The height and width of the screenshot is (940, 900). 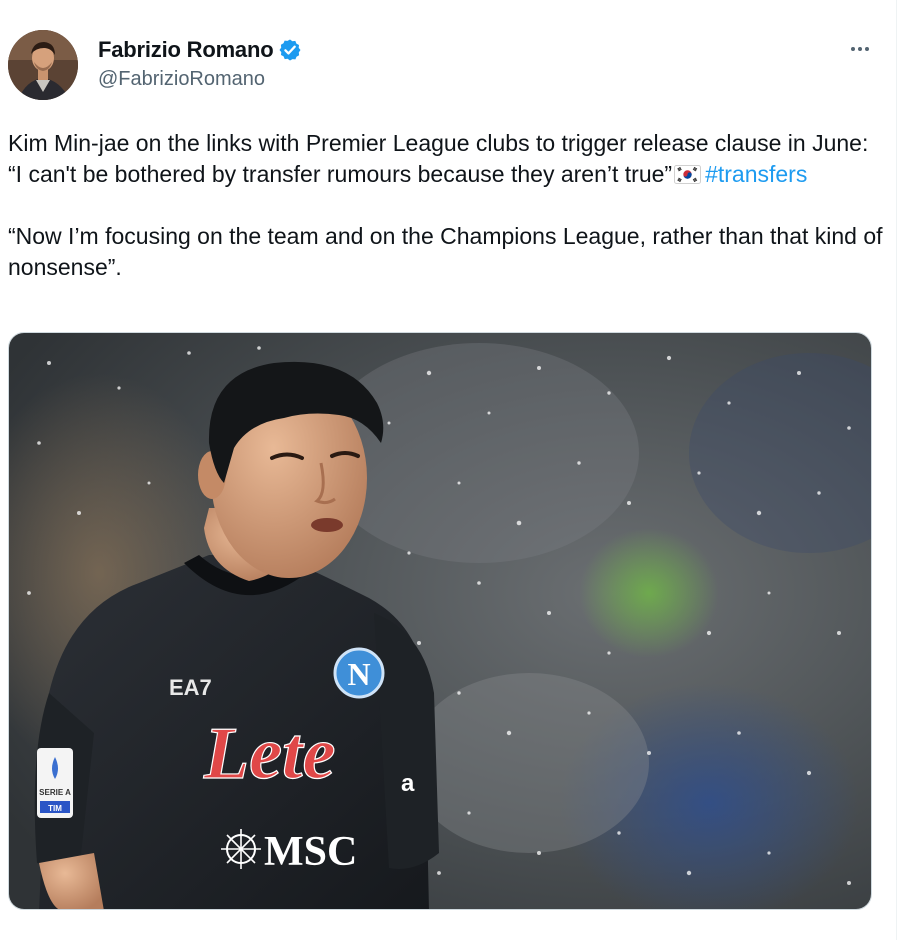 I want to click on more-options-button, so click(x=860, y=49).